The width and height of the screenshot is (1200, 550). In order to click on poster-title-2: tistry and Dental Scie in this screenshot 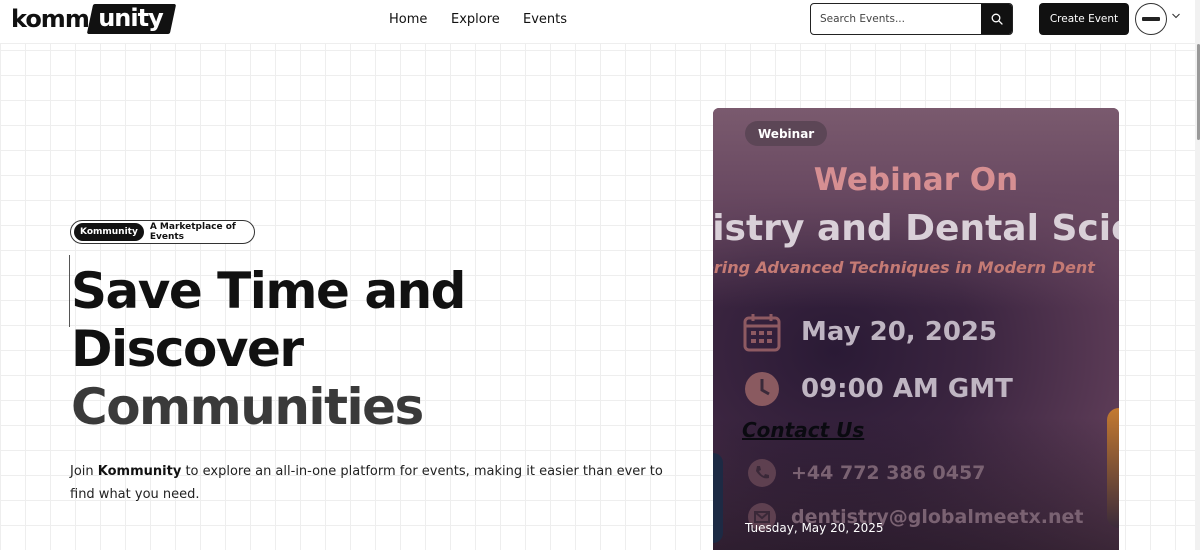, I will do `click(916, 228)`.